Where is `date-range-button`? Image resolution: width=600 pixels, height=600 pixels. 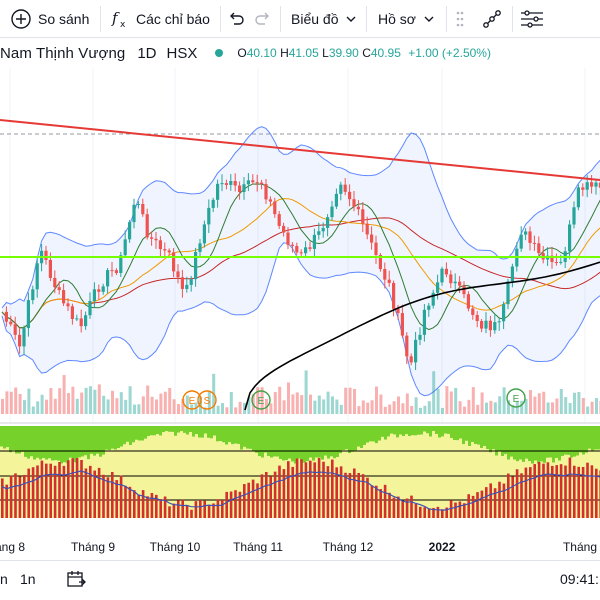
date-range-button is located at coordinates (76, 580).